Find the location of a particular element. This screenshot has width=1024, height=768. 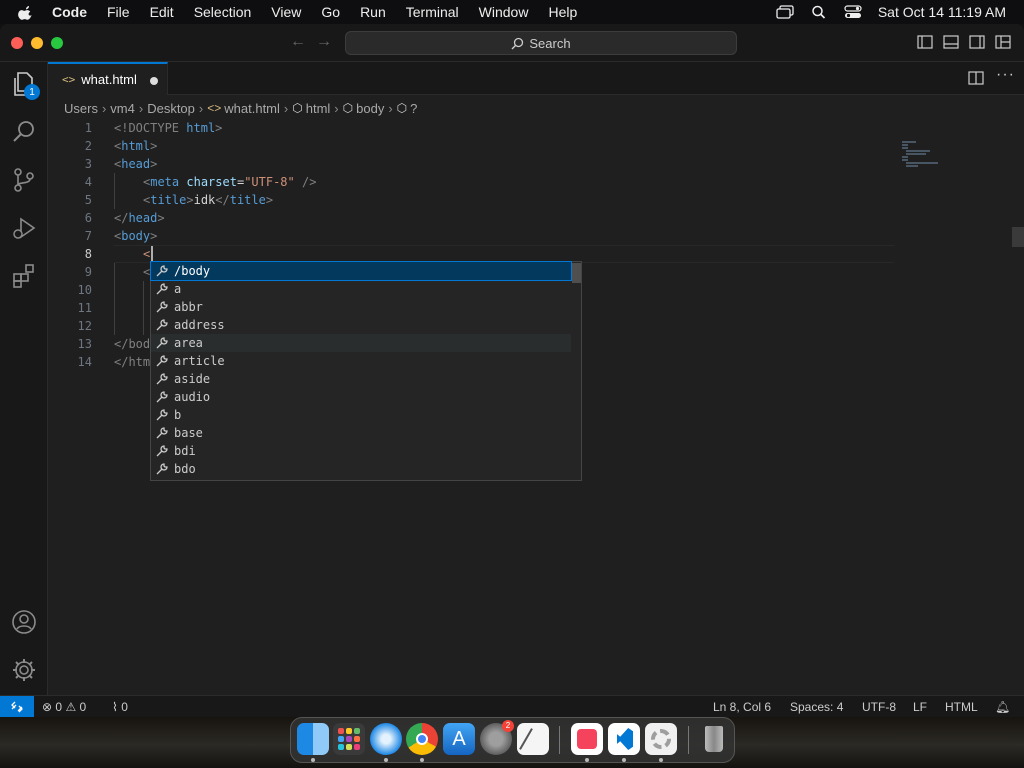

menu-selection: Selection is located at coordinates (223, 12).